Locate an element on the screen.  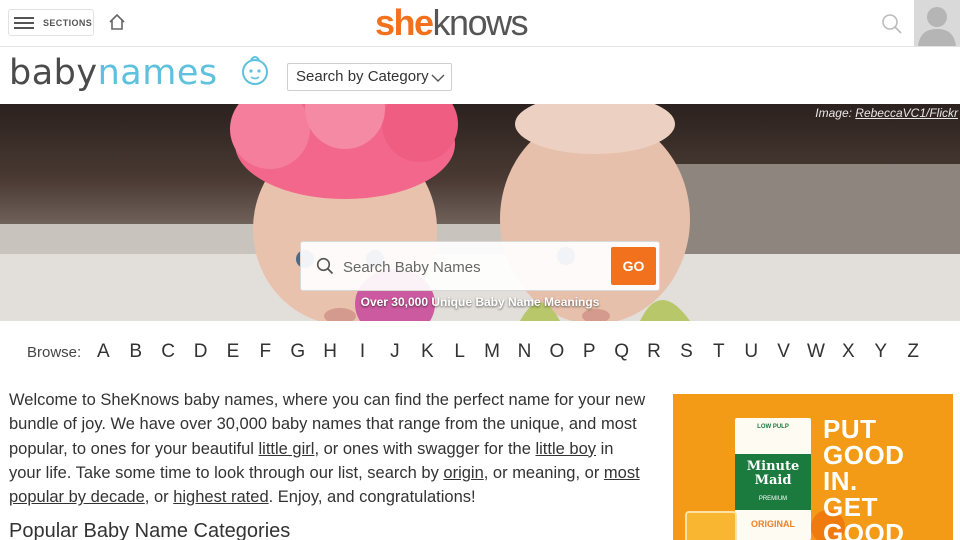
letter-t: T is located at coordinates (719, 352).